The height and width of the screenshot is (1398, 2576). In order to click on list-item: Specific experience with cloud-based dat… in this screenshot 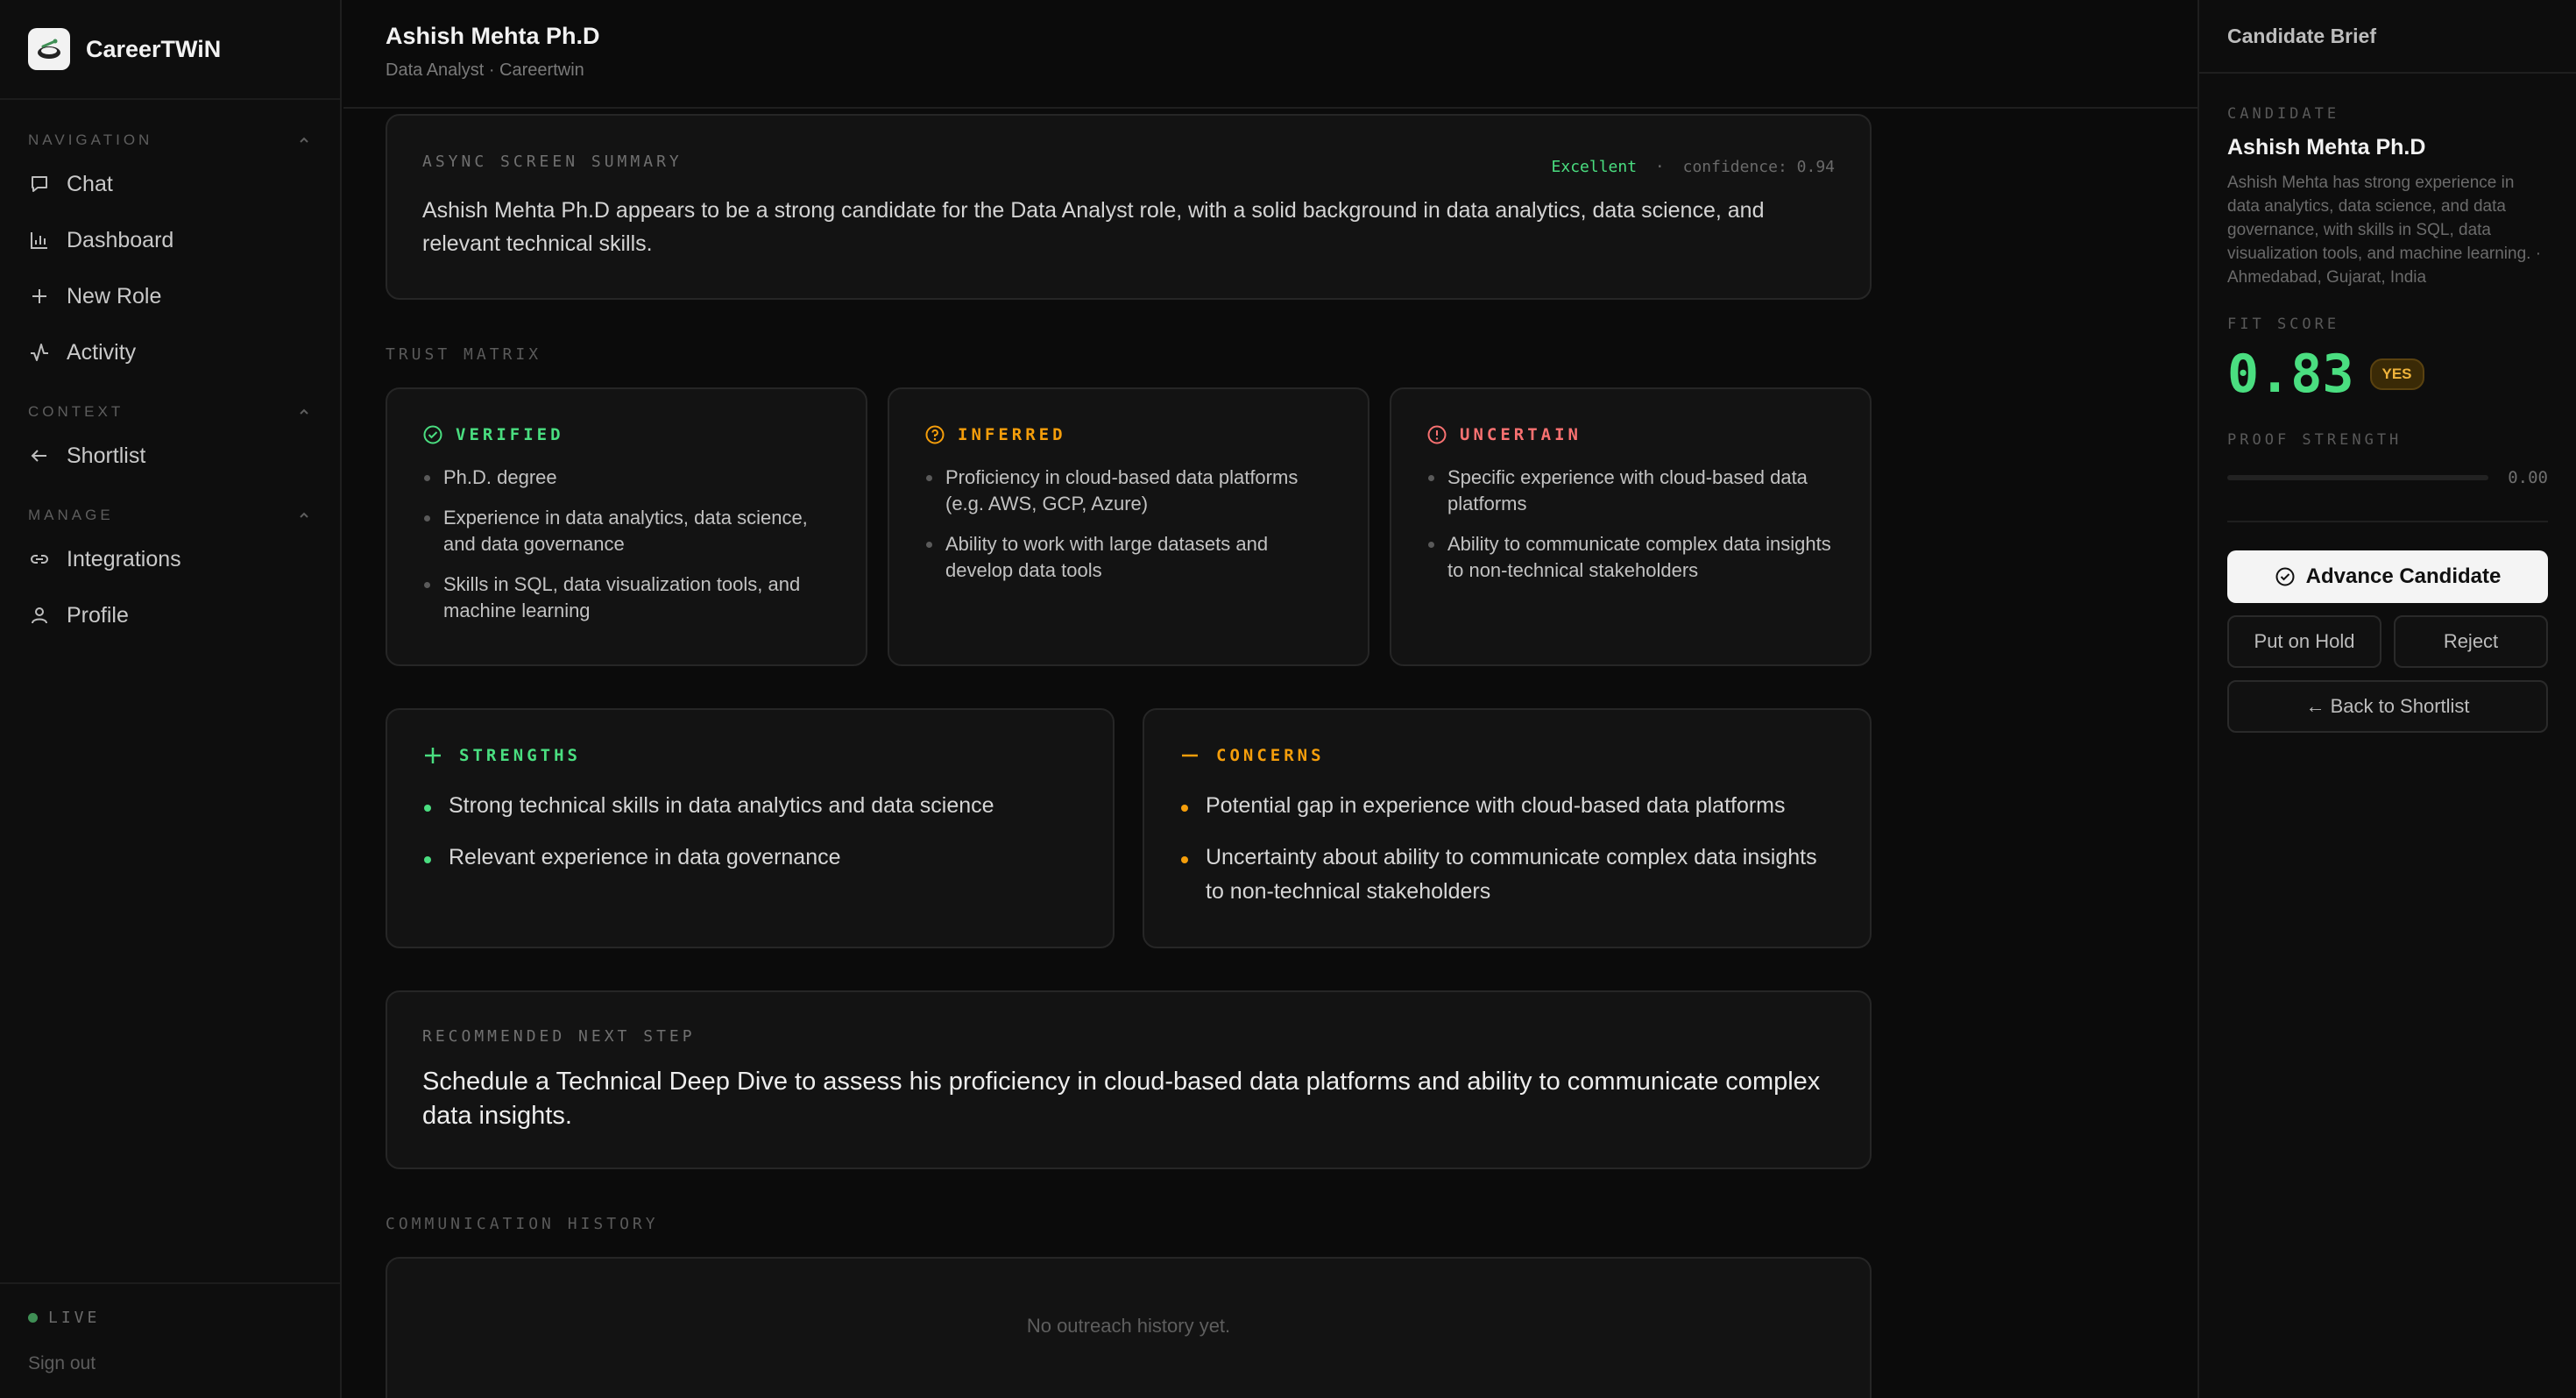, I will do `click(1630, 491)`.